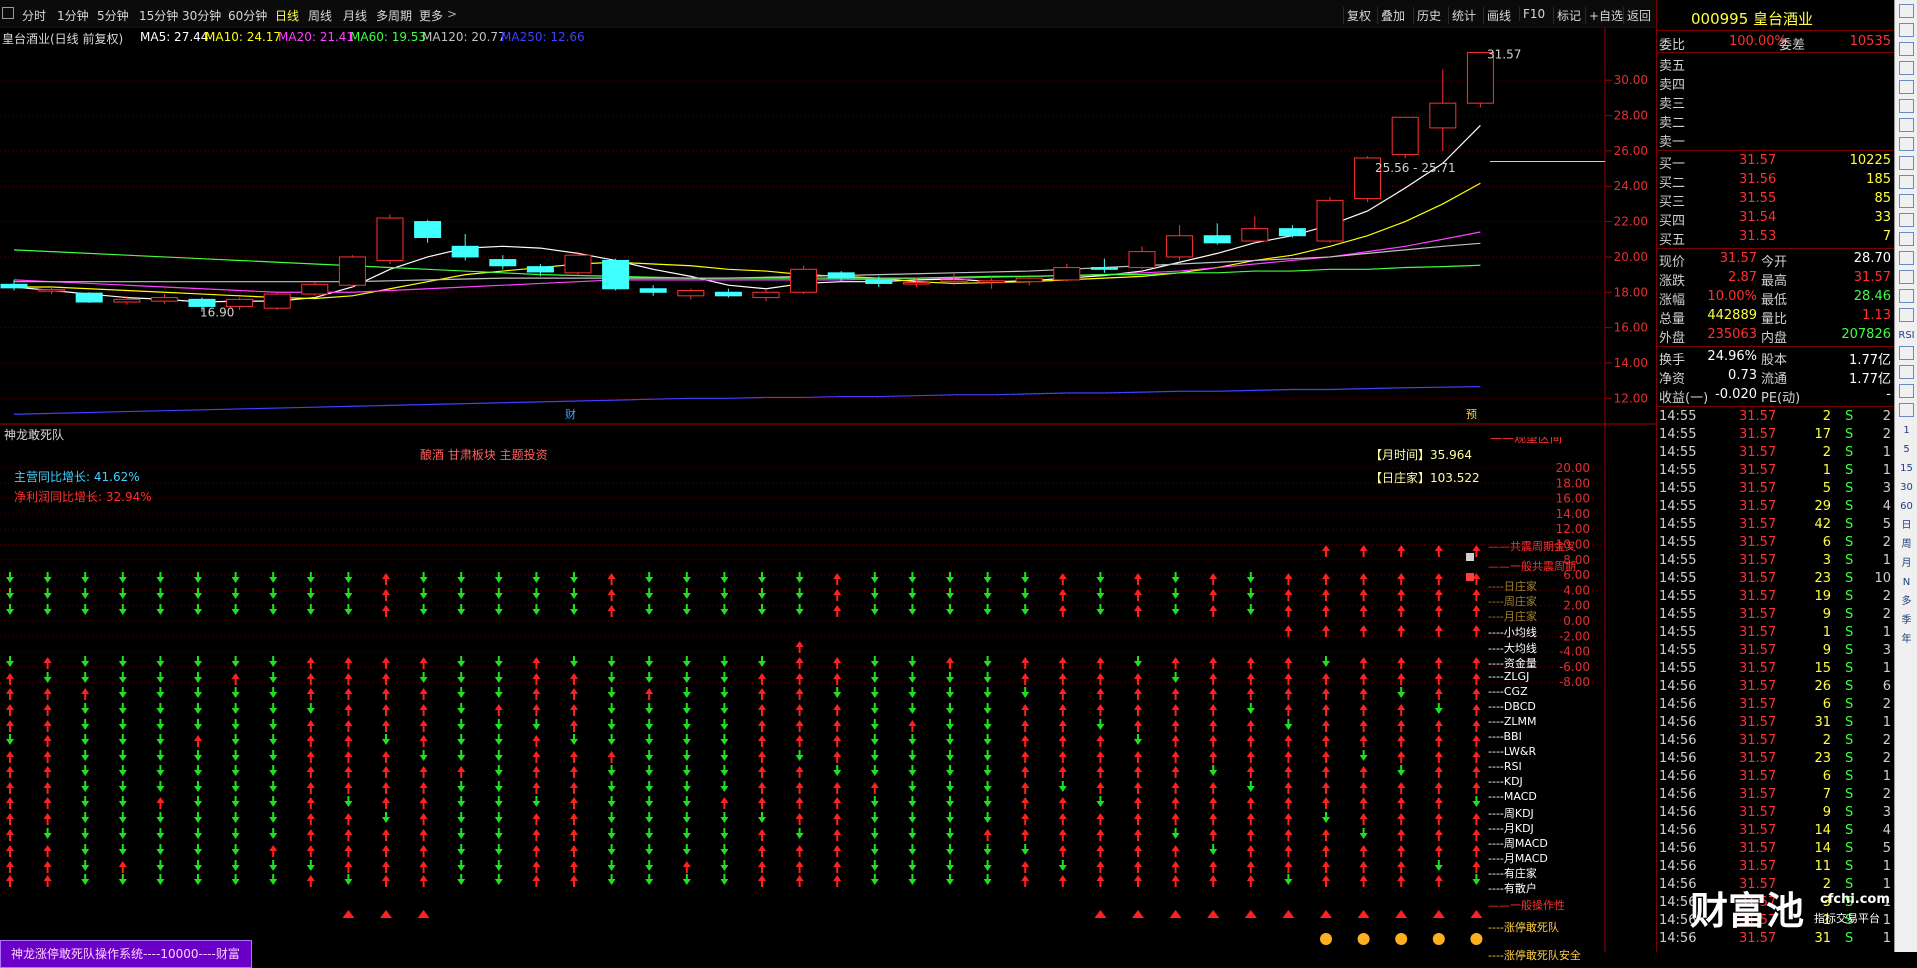 The image size is (1917, 968). I want to click on value: 24.96%, so click(1732, 356).